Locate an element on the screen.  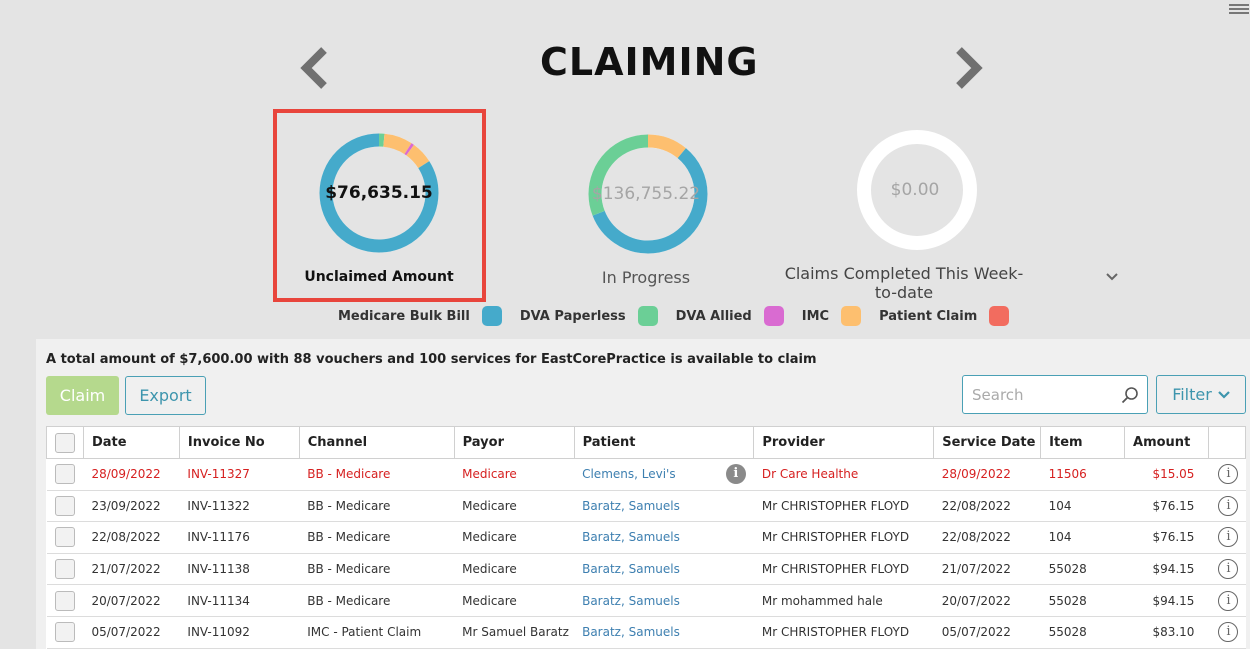
legend-item: Patient Claim is located at coordinates (944, 316).